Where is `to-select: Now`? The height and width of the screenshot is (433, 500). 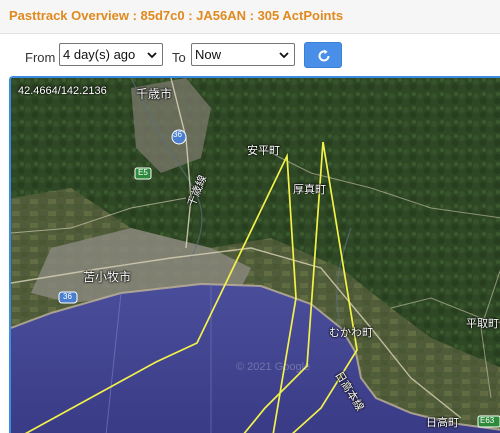 to-select: Now is located at coordinates (243, 54).